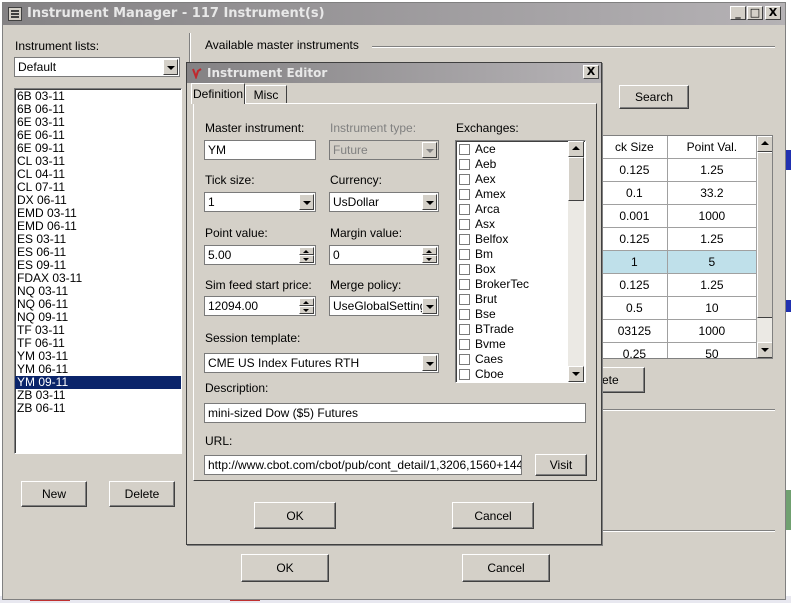 This screenshot has width=791, height=603. What do you see at coordinates (506, 568) in the screenshot?
I see `main-cancel-button: Cancel` at bounding box center [506, 568].